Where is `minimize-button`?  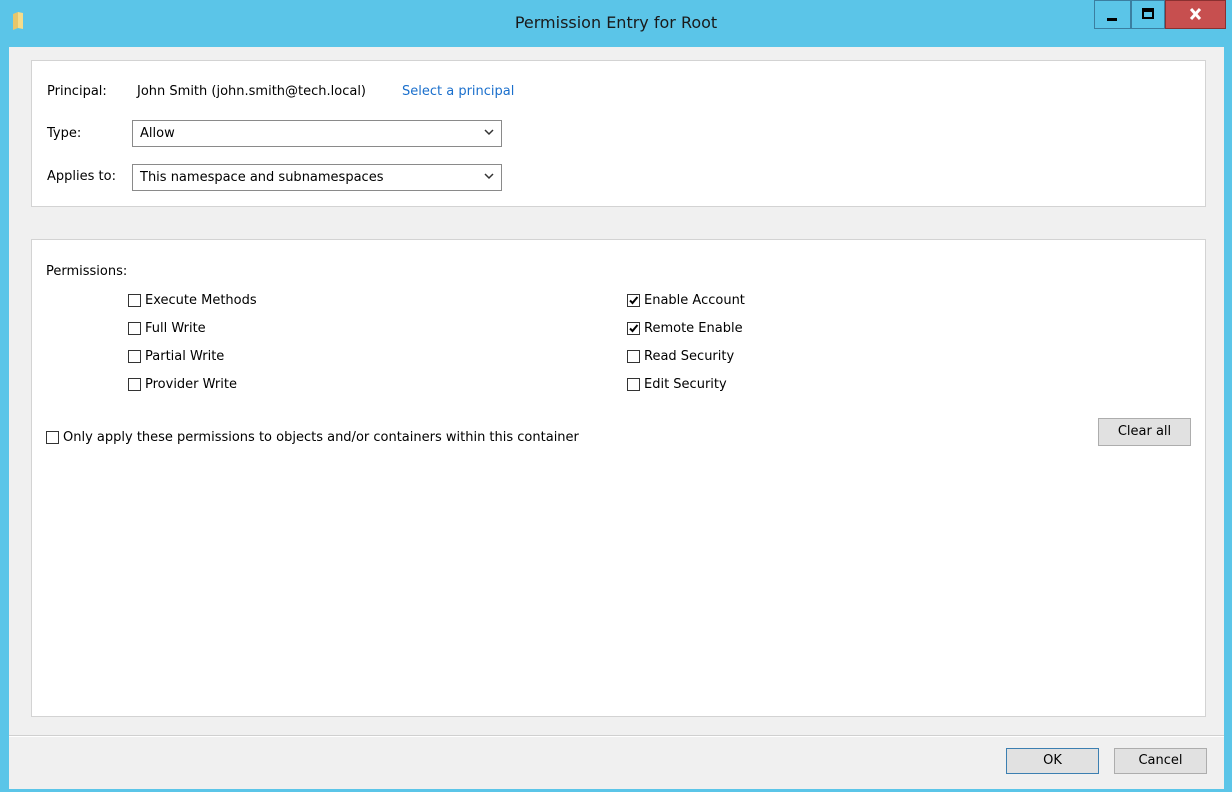 minimize-button is located at coordinates (1112, 14).